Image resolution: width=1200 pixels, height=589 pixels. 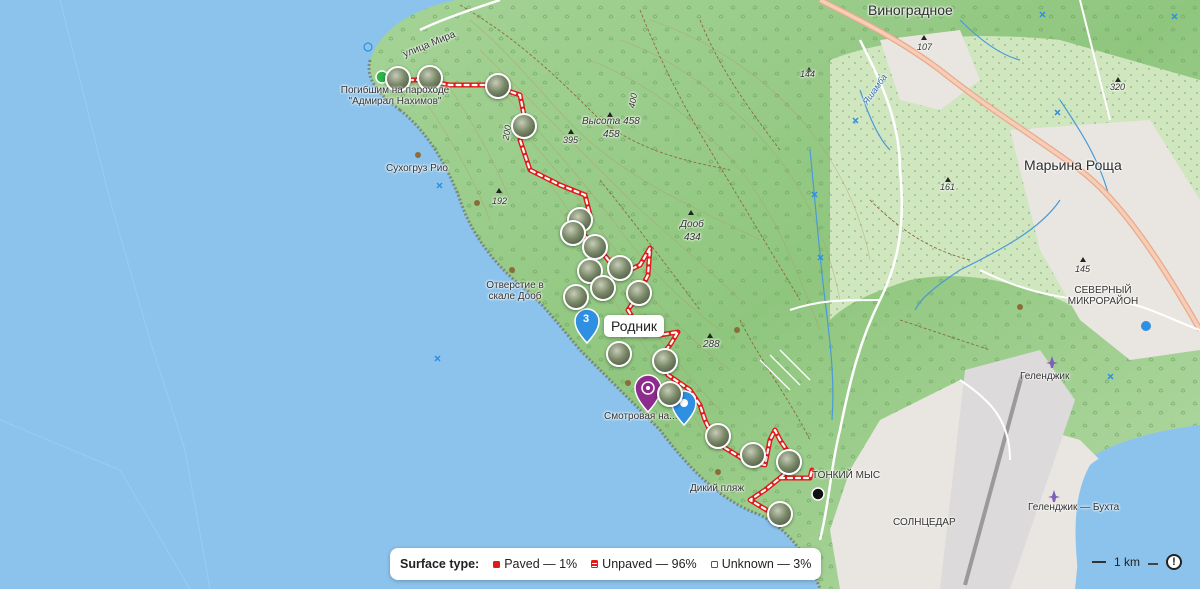 I want to click on scale-bar: 1 km, so click(x=1116, y=562).